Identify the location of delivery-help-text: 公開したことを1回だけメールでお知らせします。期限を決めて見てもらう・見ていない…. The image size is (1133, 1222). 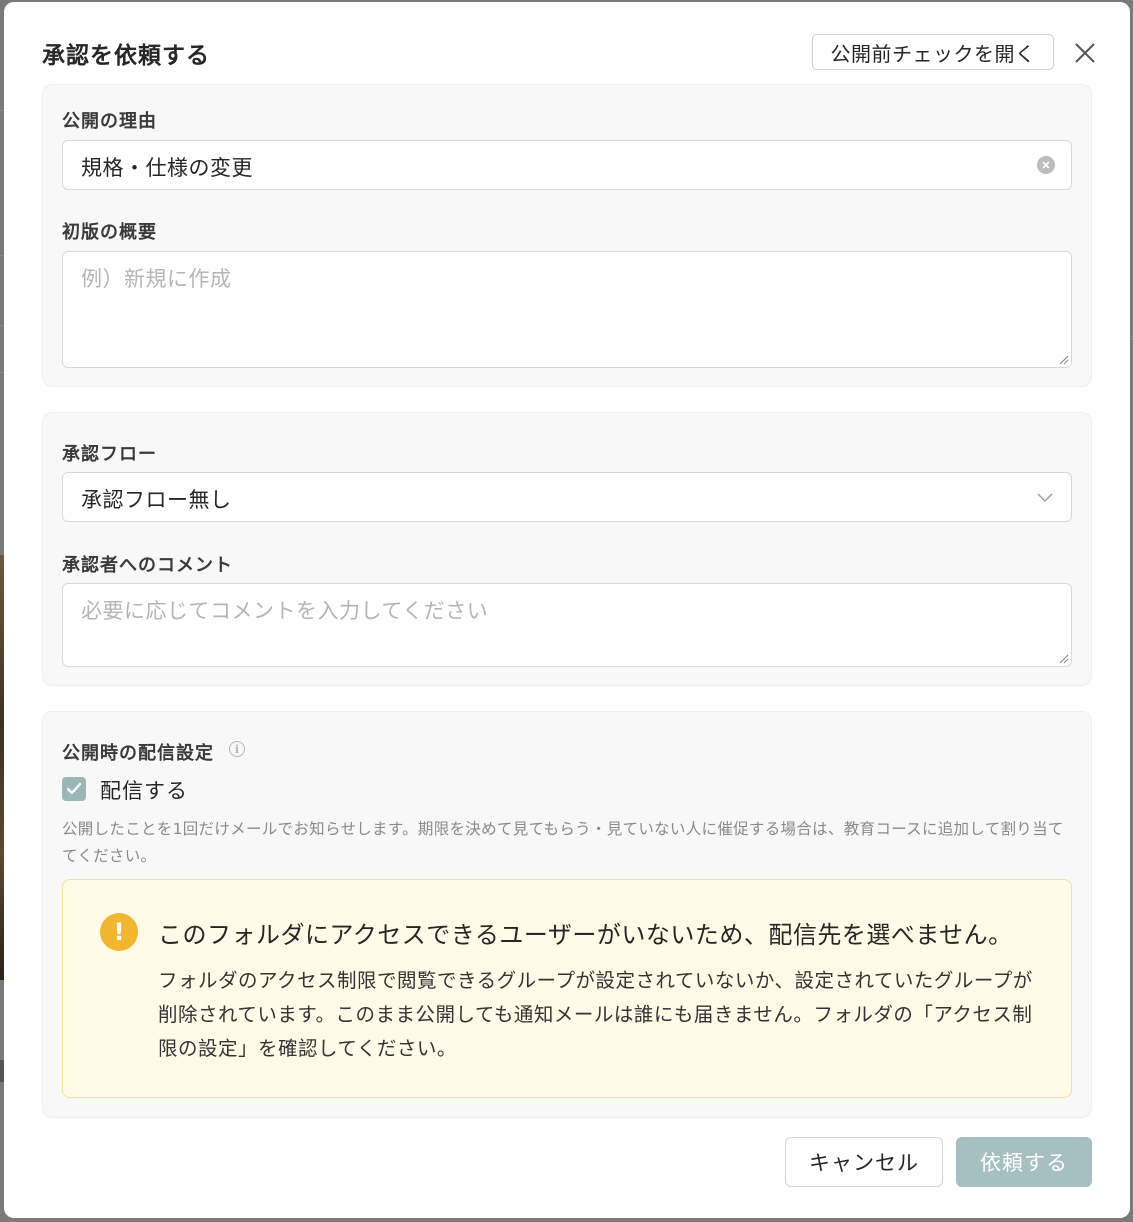
(563, 842).